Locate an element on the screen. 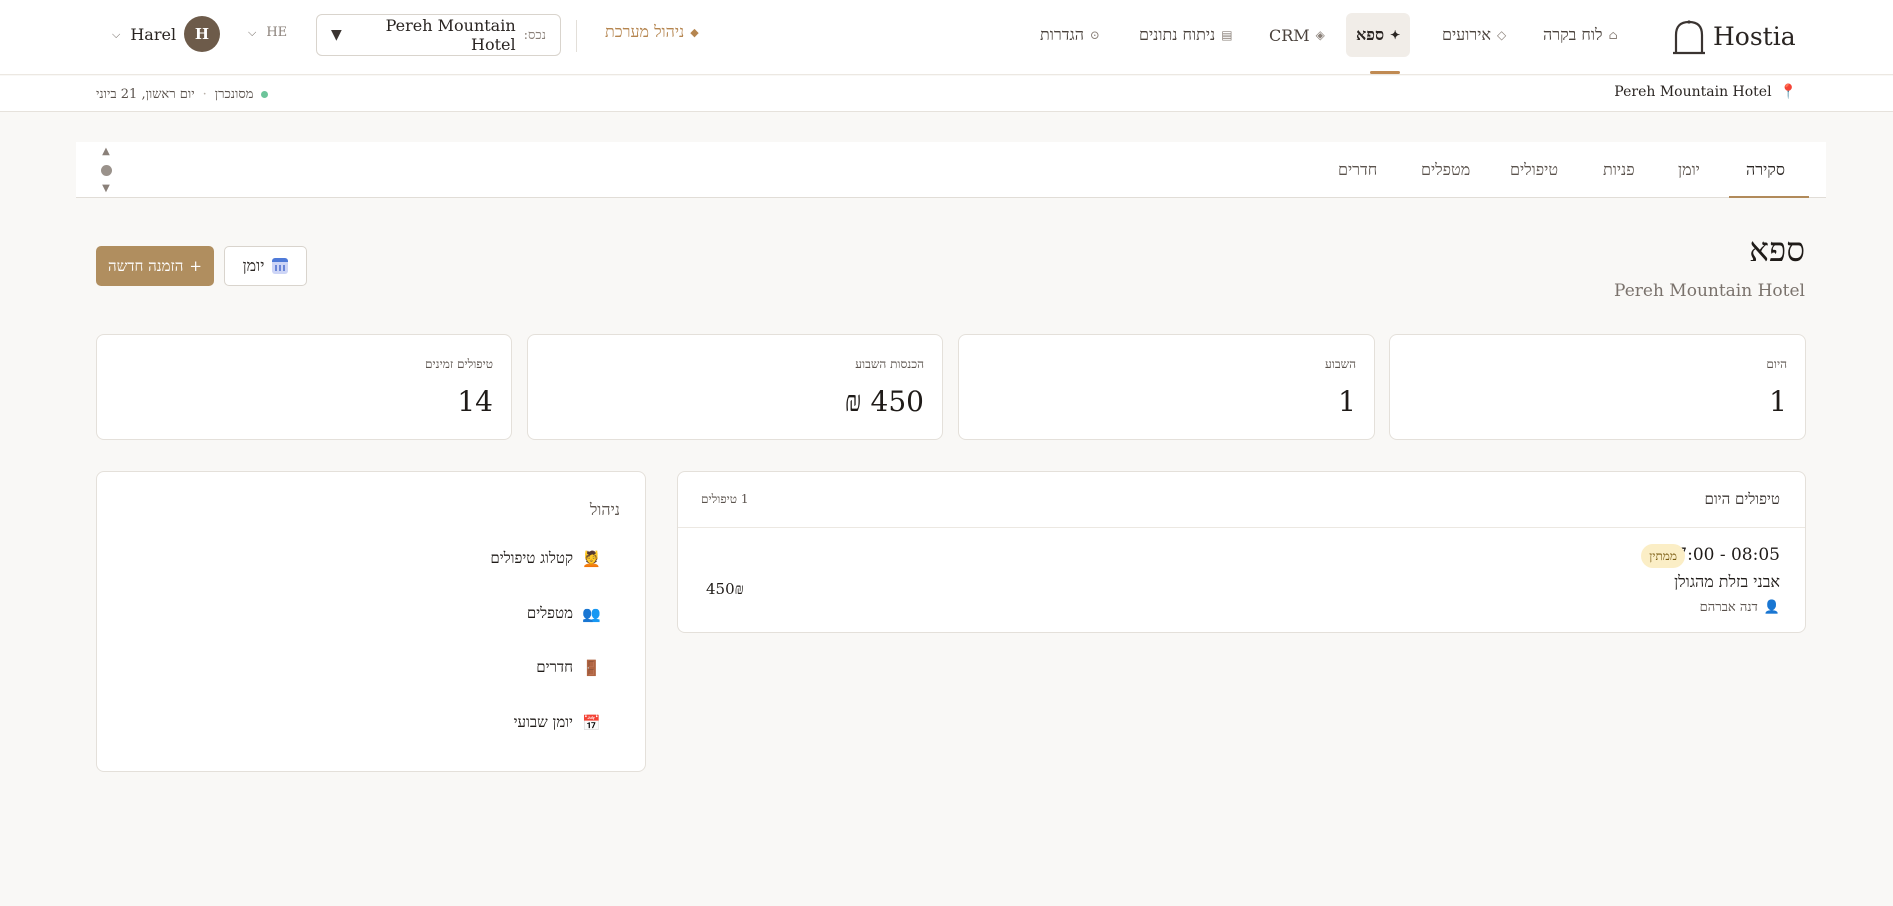 The width and height of the screenshot is (1893, 906). hotel-name: Pereh Mountain Hotel is located at coordinates (1693, 92).